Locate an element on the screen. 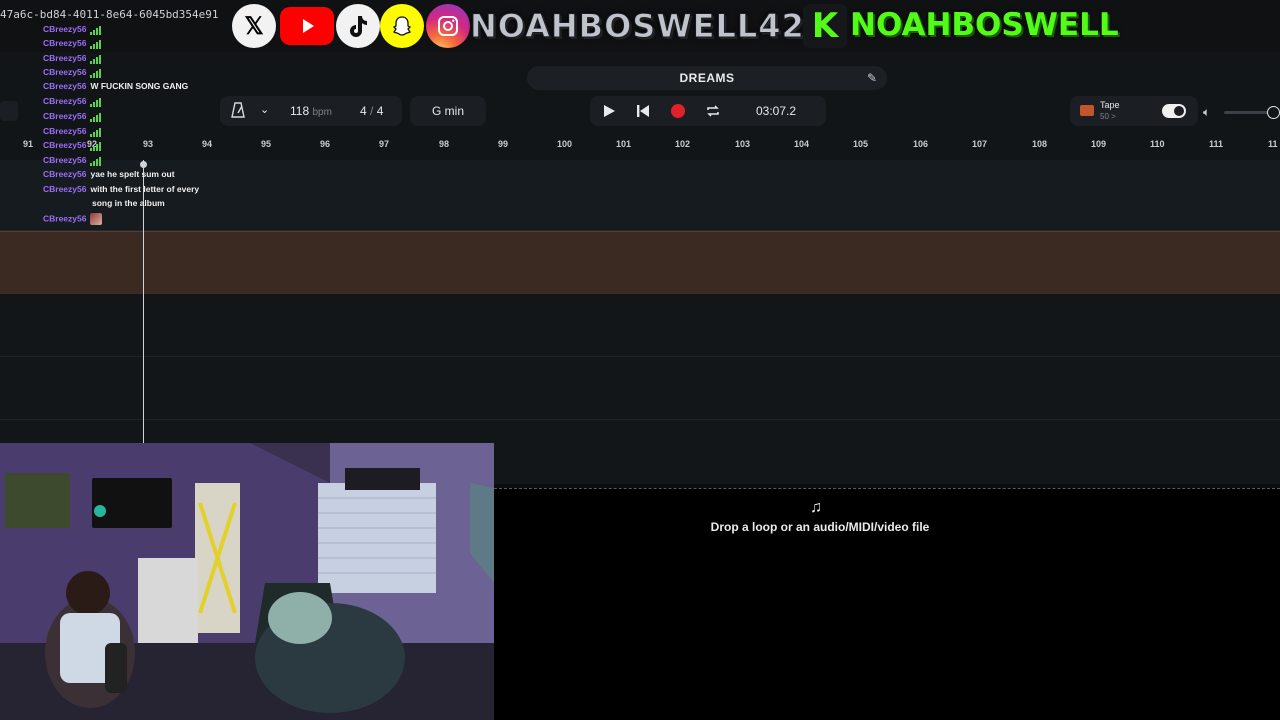 This screenshot has height=720, width=1280. tempo-controls: ⌄ 118 bpm 4 / 4 is located at coordinates (311, 111).